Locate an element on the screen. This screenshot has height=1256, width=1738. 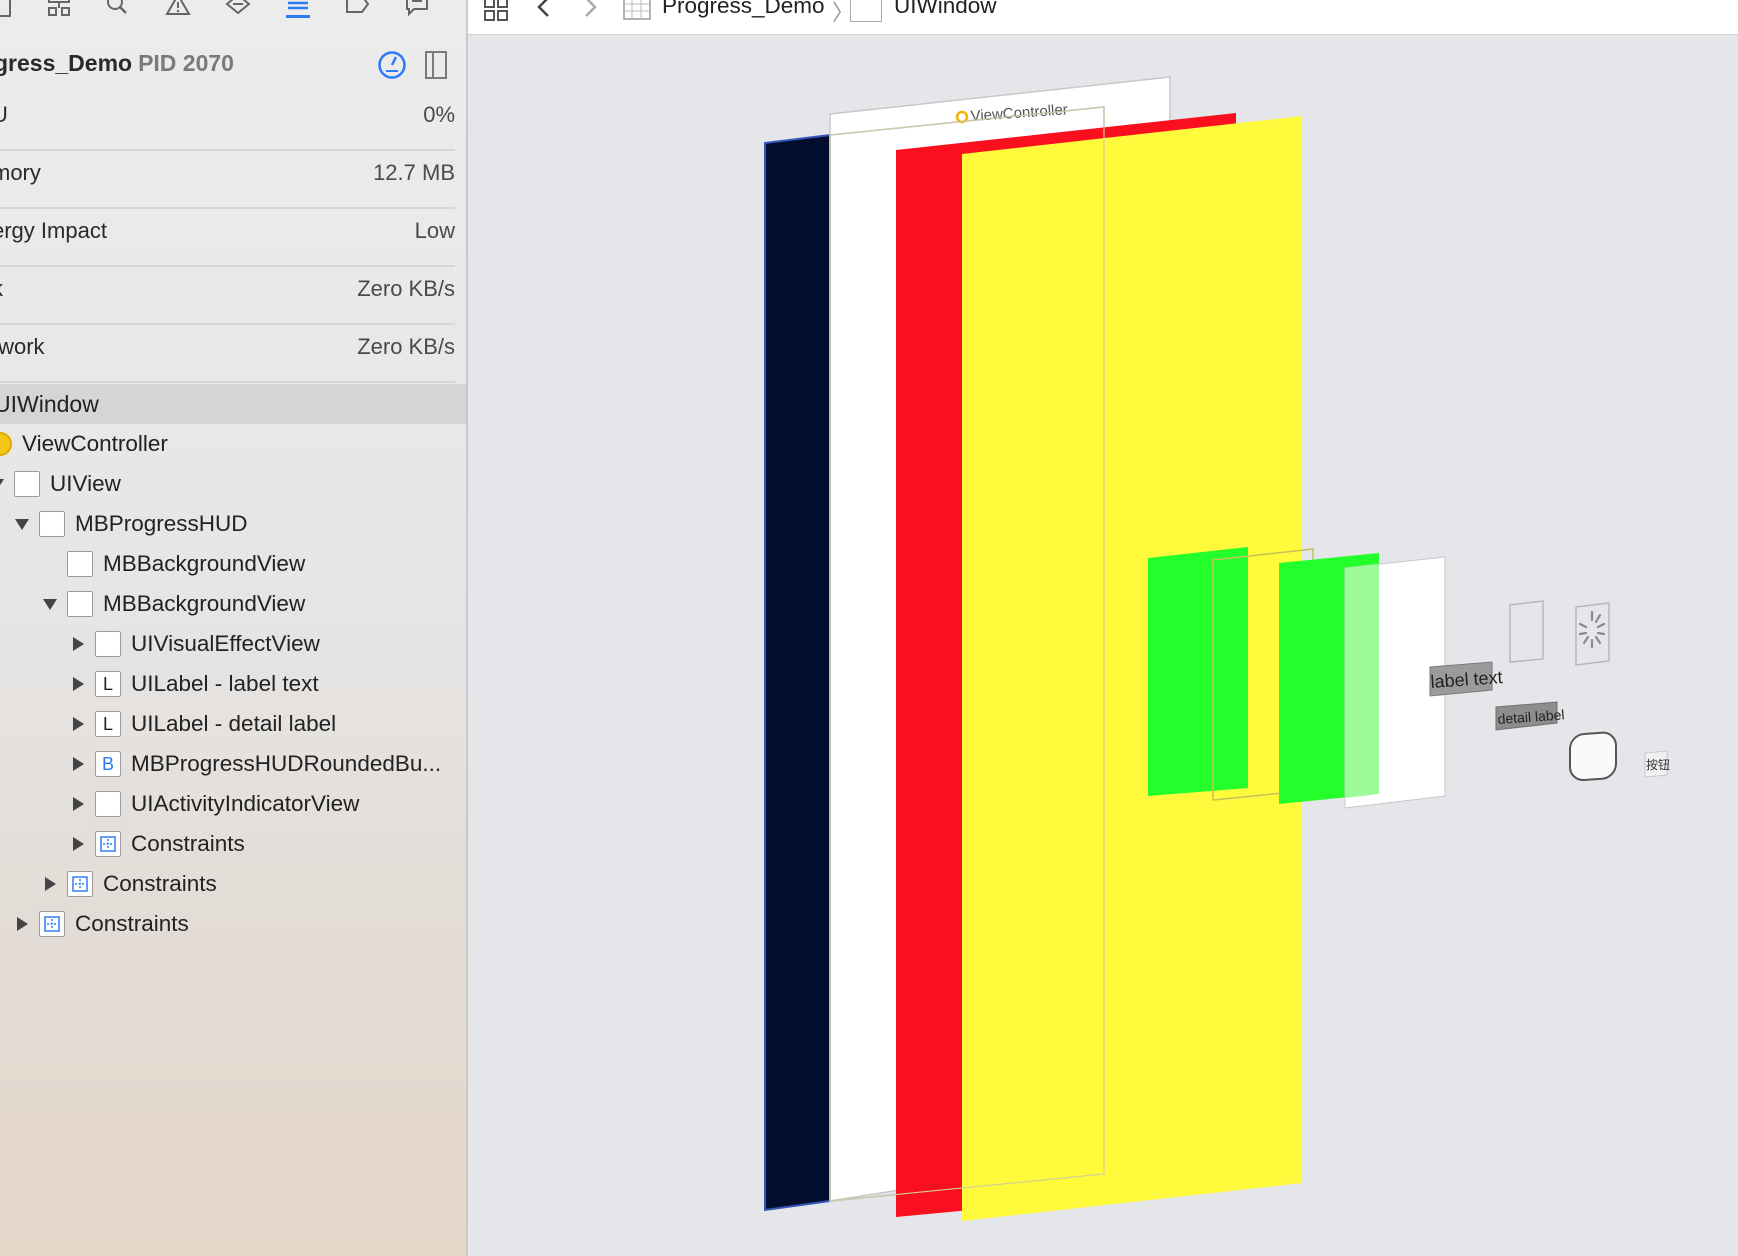
tree-item-label: ViewController is located at coordinates (95, 443).